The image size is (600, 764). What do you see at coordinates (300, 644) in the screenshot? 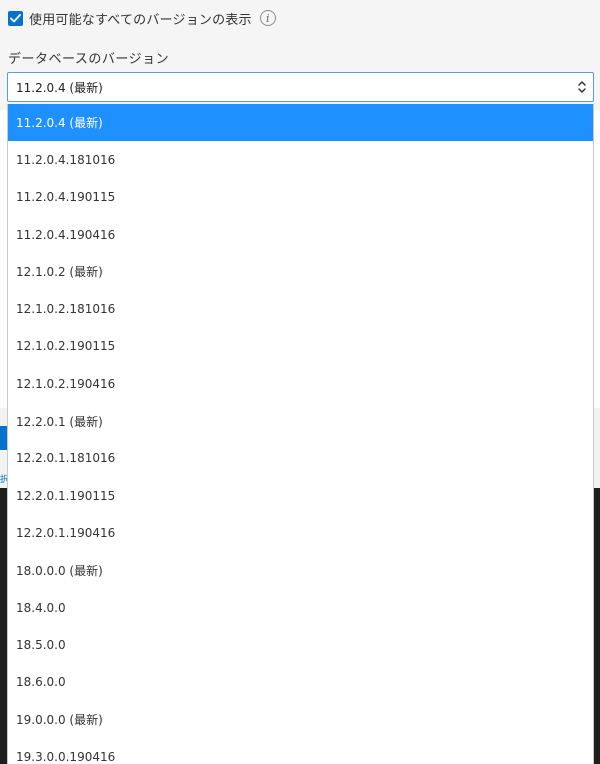
I see `dropdown-option: 18.5.0.0` at bounding box center [300, 644].